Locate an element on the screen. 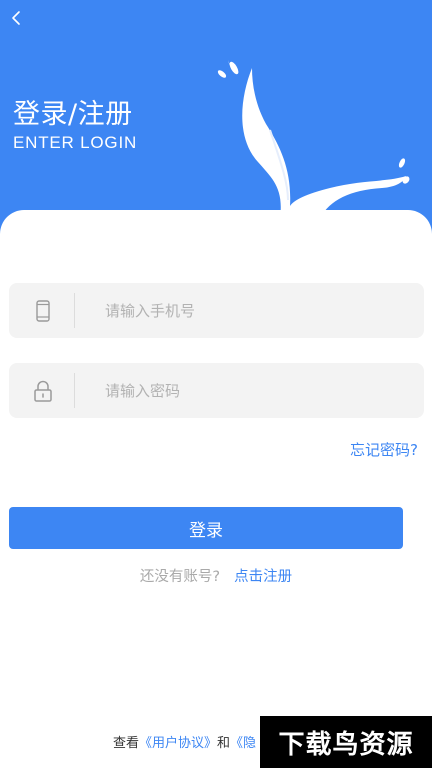 Image resolution: width=432 pixels, height=768 pixels. agreement-prefix: 查看 is located at coordinates (126, 743).